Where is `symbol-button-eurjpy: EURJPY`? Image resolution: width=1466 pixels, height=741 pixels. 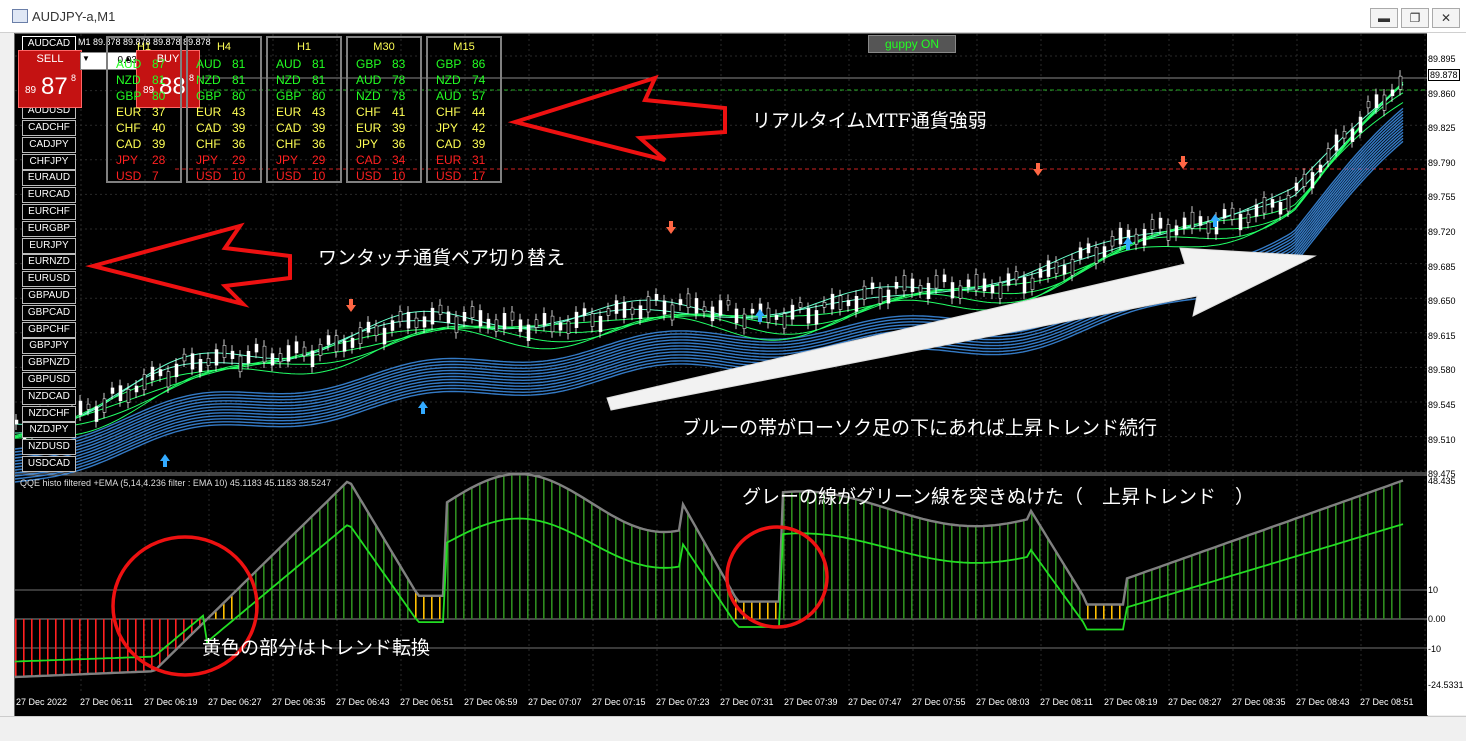
symbol-button-eurjpy: EURJPY is located at coordinates (49, 246).